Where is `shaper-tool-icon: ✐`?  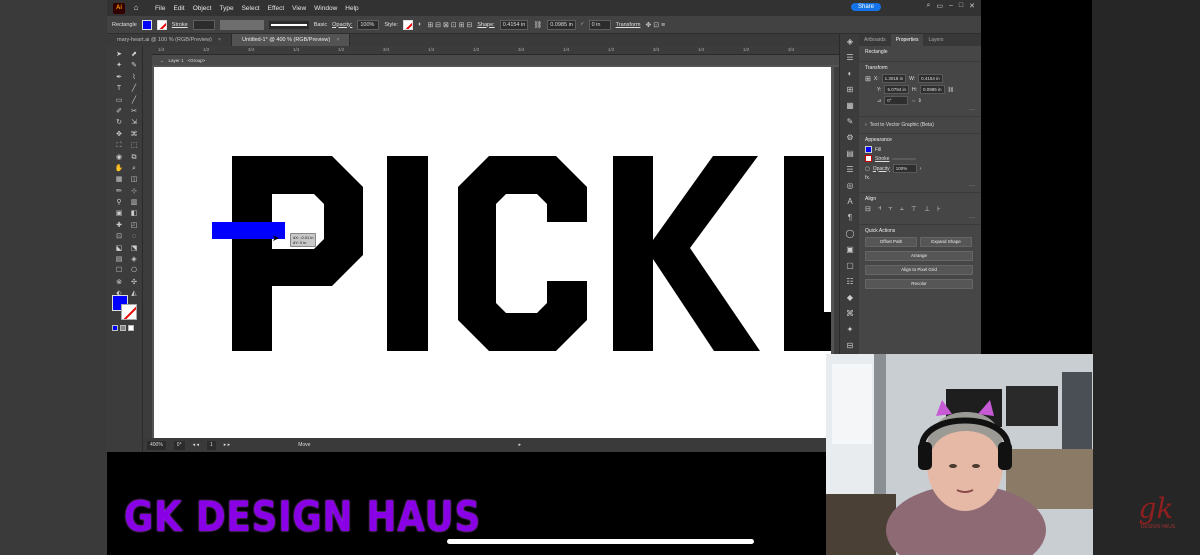 shaper-tool-icon: ✐ is located at coordinates (119, 111).